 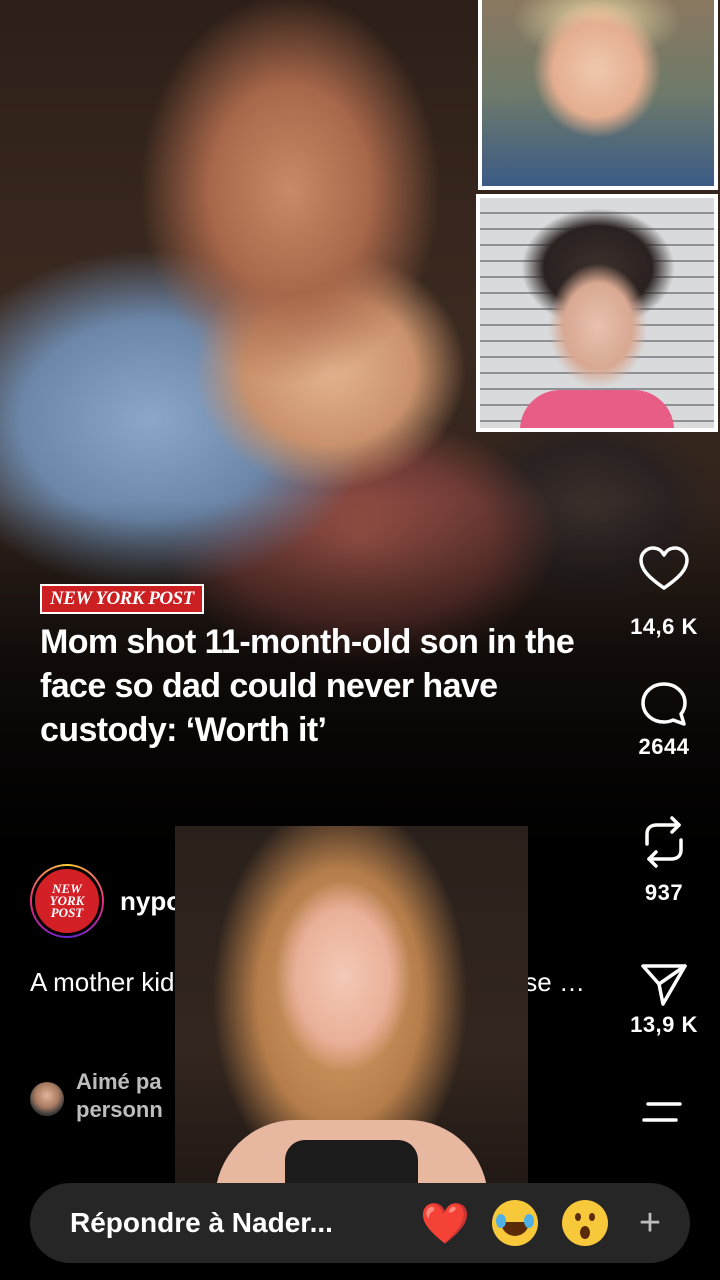 What do you see at coordinates (597, 313) in the screenshot?
I see `inset-mugshot-photo` at bounding box center [597, 313].